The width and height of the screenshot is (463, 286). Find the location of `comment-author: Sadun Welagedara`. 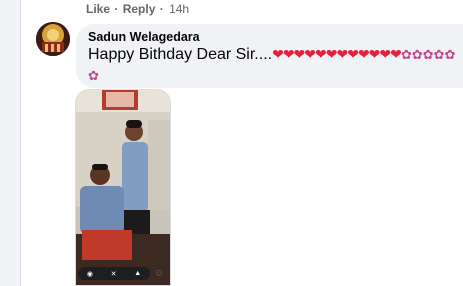

comment-author: Sadun Welagedara is located at coordinates (144, 37).